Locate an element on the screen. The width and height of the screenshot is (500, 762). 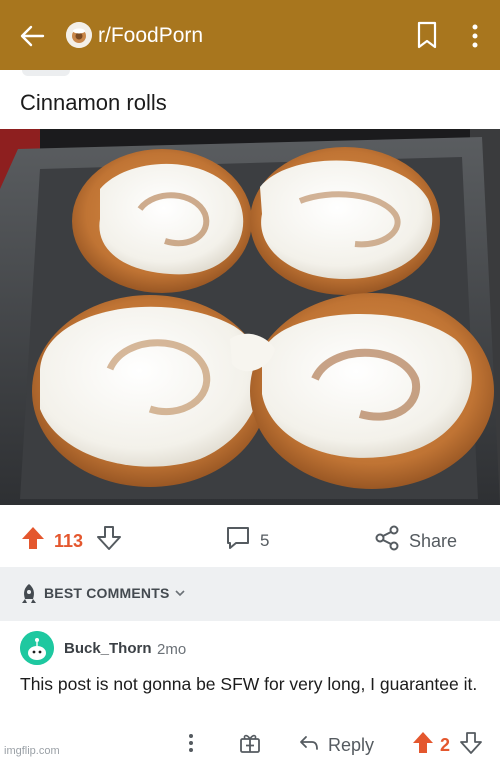
post-actions-bar: 113 5 Share is located at coordinates (250, 536).